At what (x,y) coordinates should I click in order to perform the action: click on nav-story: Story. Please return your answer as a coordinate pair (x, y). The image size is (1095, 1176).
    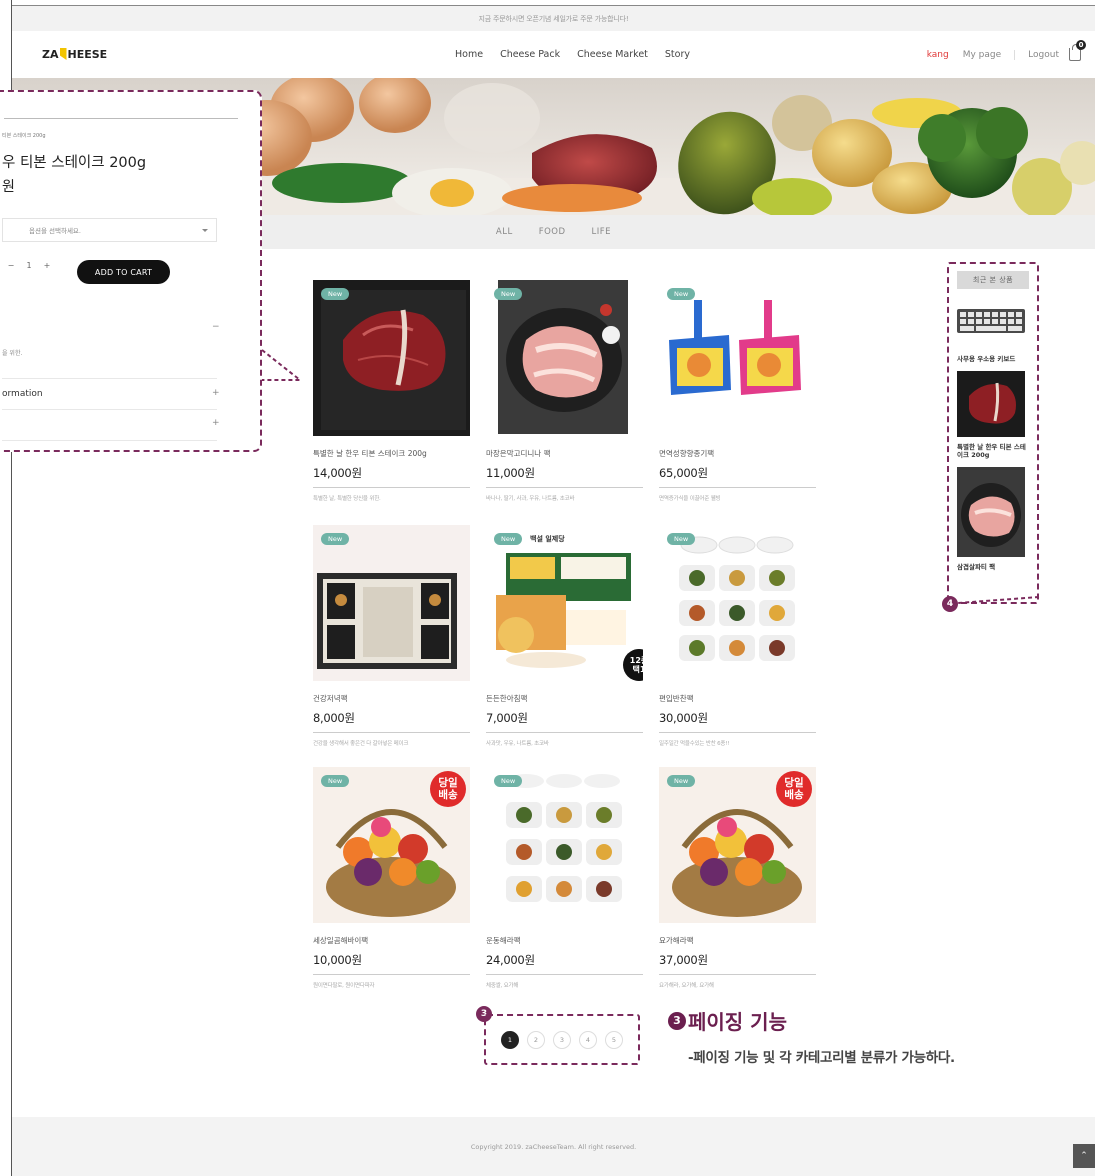
    Looking at the image, I should click on (677, 54).